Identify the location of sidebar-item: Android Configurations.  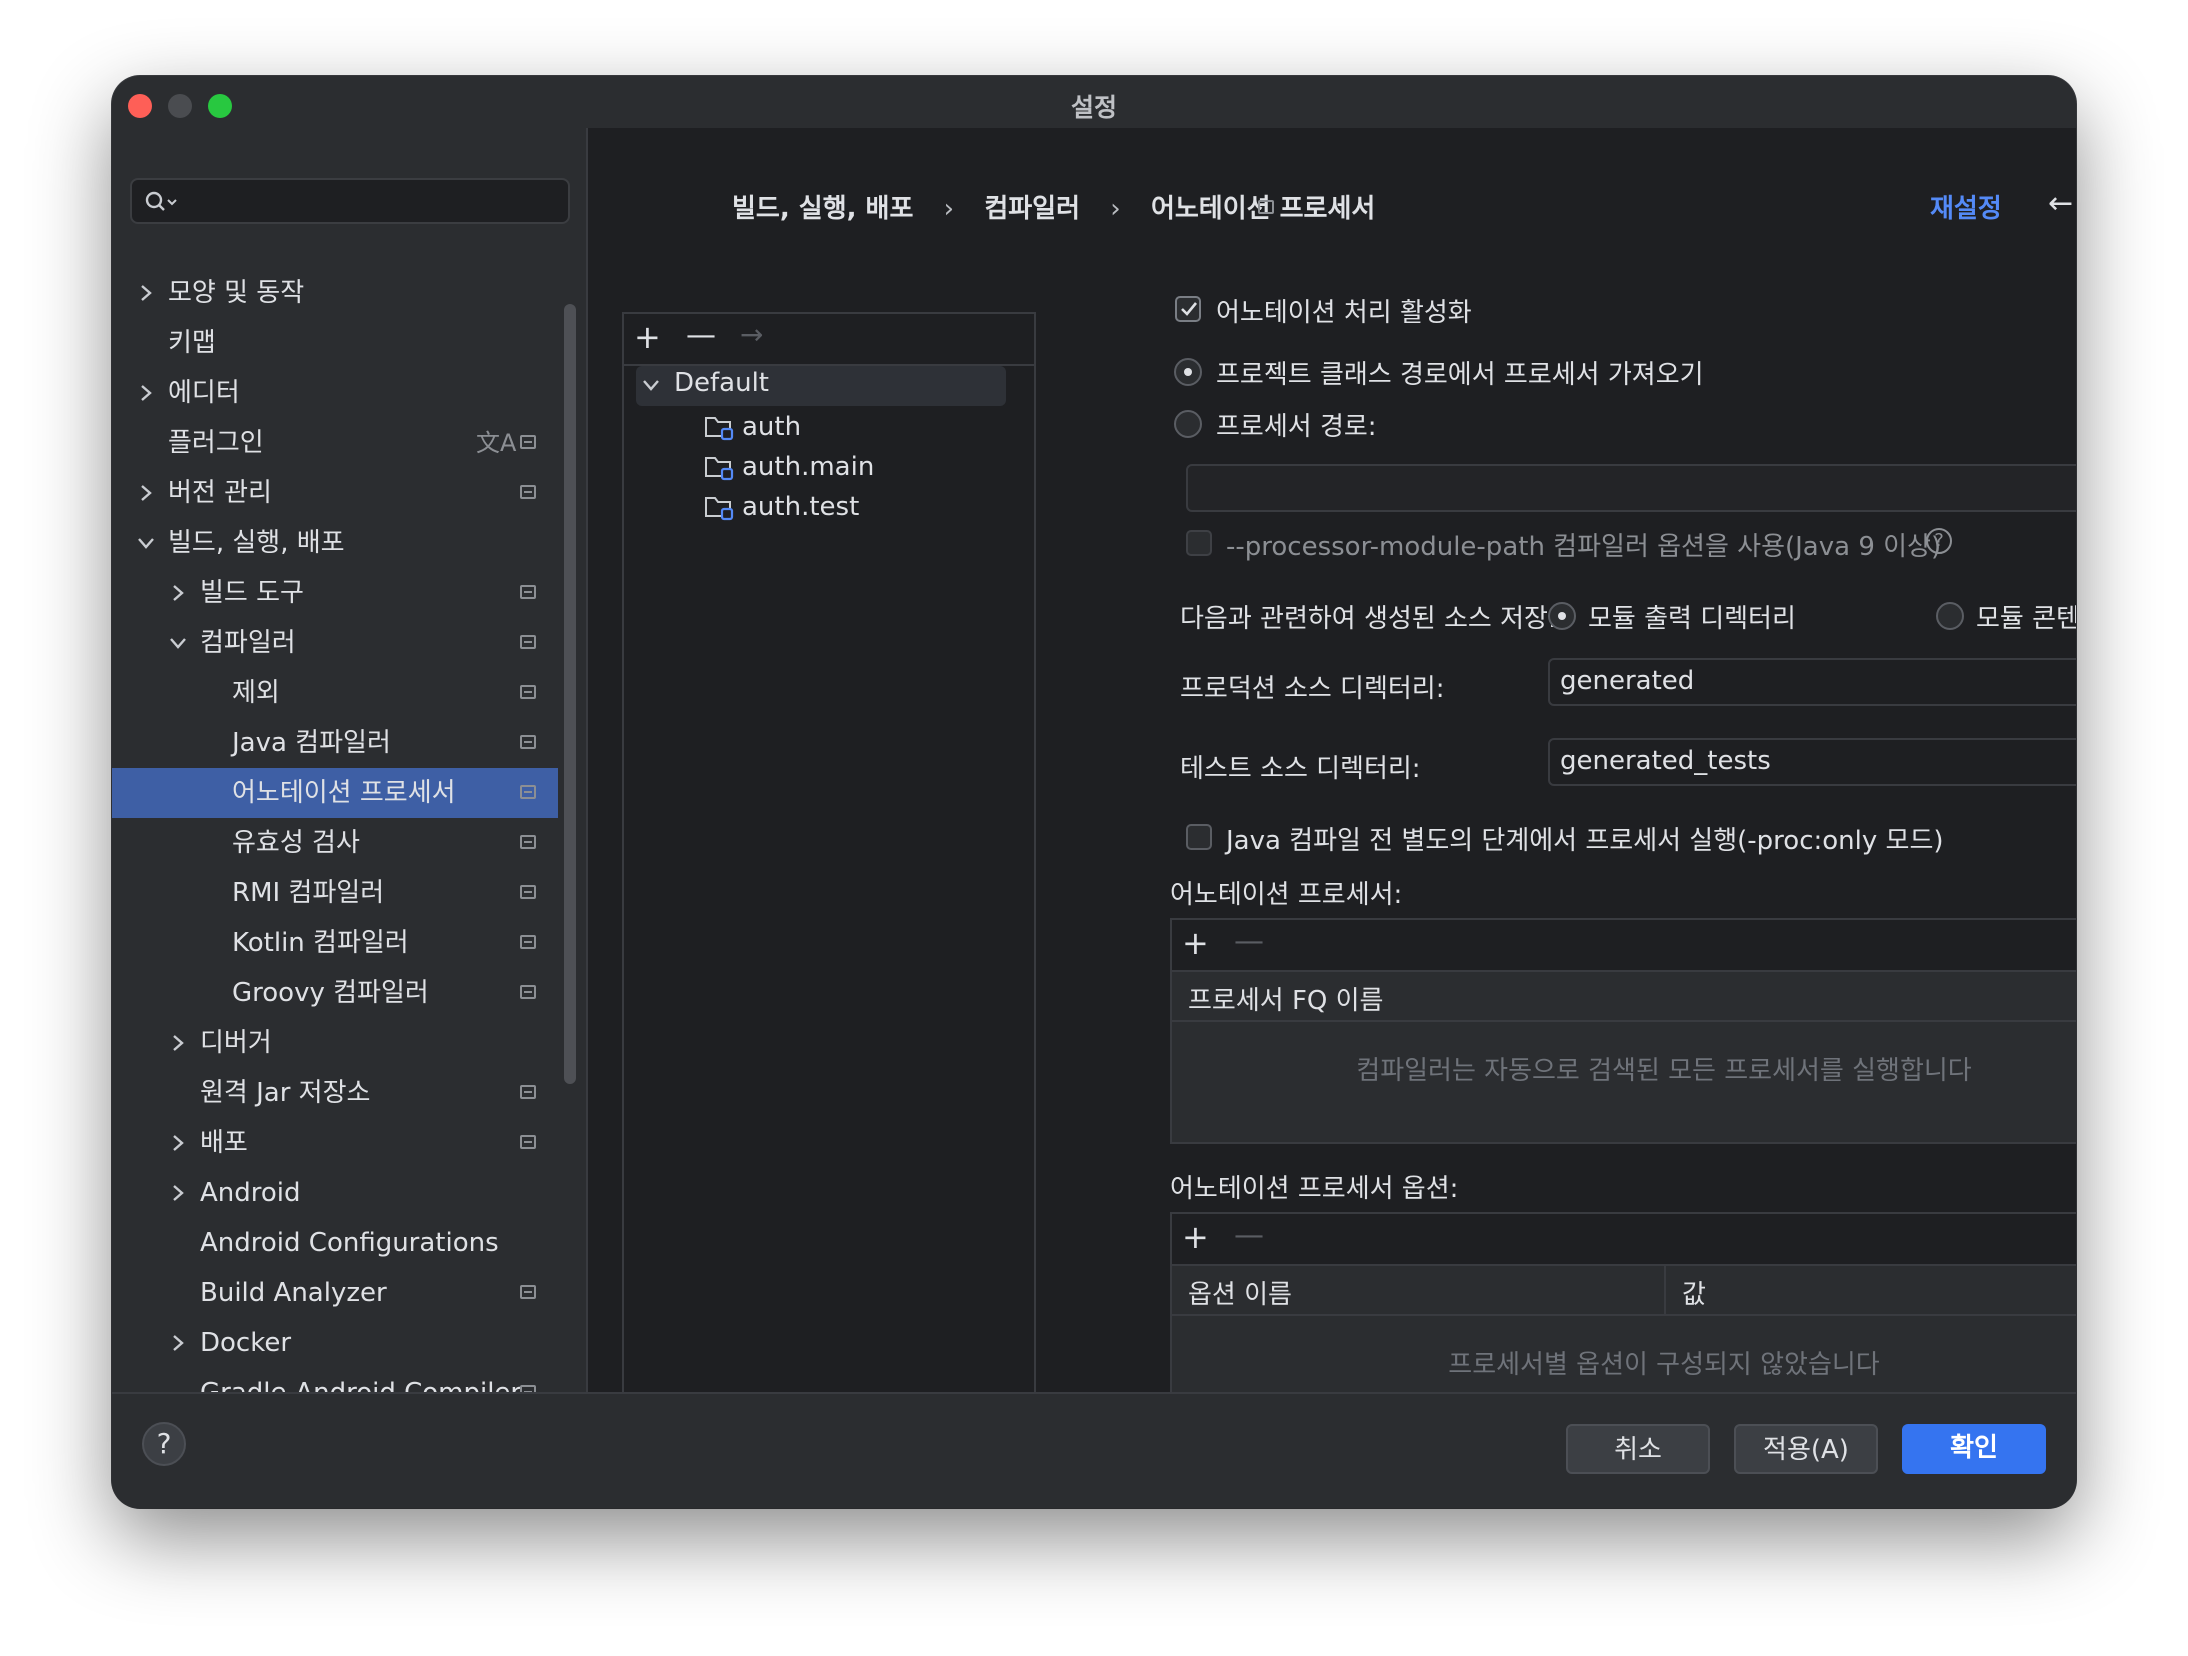
(335, 1243).